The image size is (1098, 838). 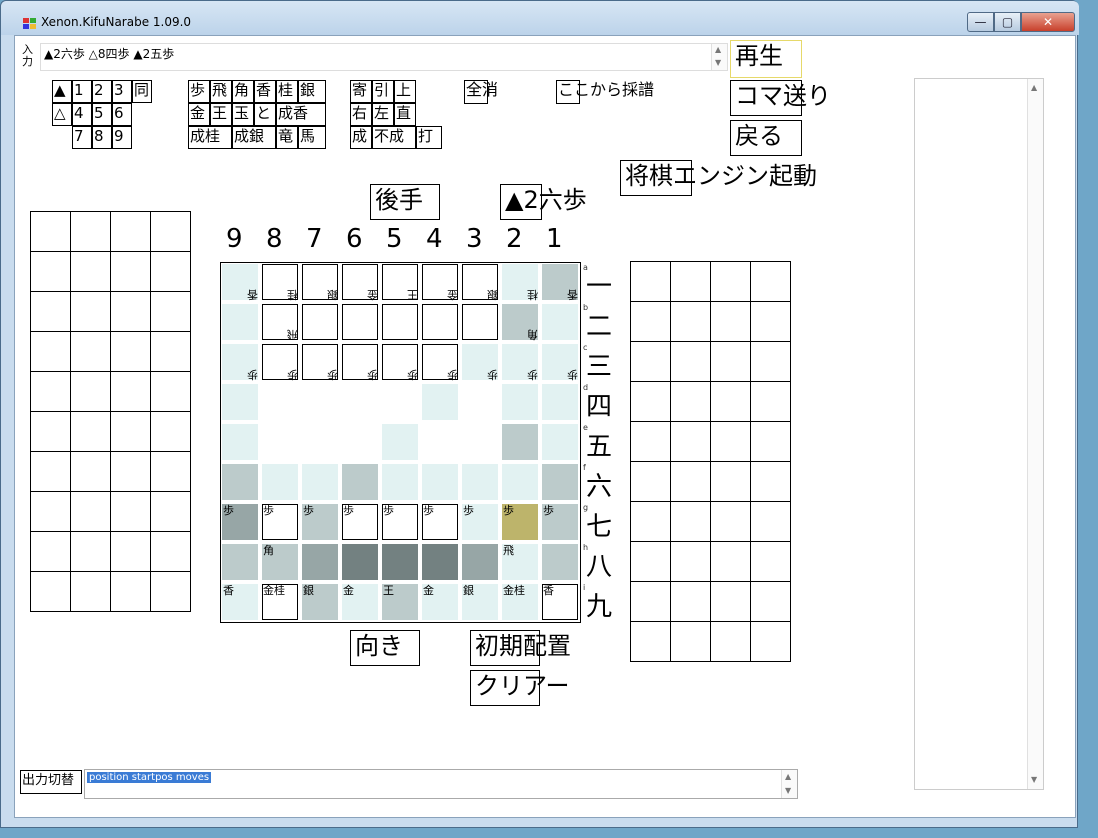 I want to click on modifier-key-2: 上, so click(x=405, y=91).